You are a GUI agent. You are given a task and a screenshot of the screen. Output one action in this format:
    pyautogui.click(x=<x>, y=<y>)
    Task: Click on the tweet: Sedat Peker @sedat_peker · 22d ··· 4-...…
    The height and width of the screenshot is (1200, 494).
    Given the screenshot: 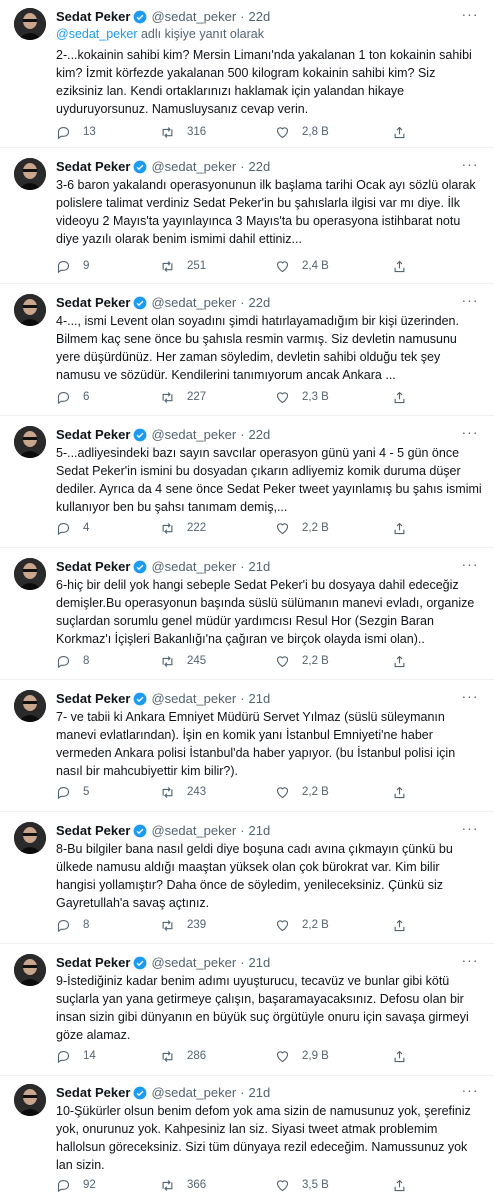 What is the action you would take?
    pyautogui.click(x=247, y=350)
    